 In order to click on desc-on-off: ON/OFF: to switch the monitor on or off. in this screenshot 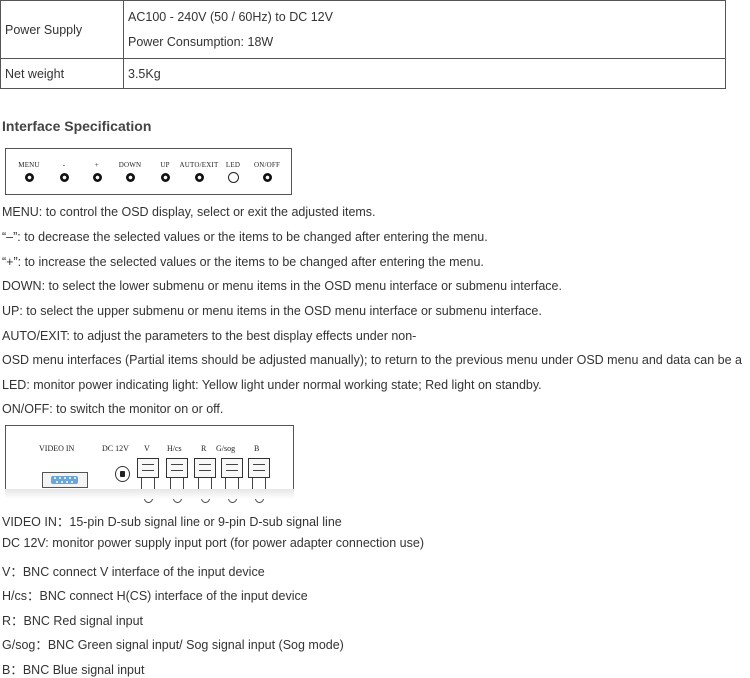, I will do `click(113, 409)`.